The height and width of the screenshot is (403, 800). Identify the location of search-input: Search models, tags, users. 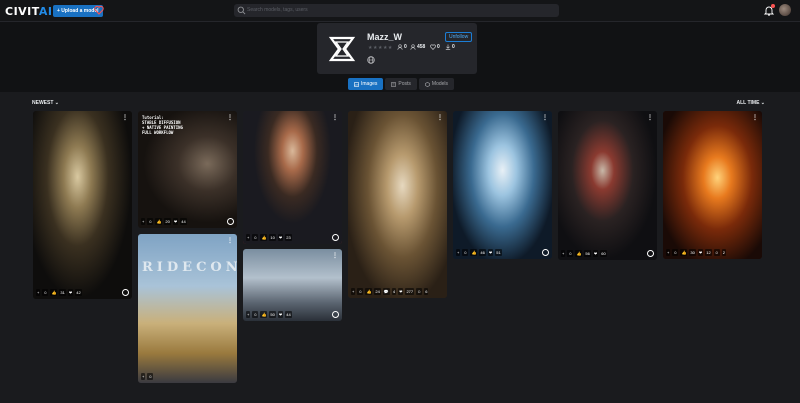
(396, 10).